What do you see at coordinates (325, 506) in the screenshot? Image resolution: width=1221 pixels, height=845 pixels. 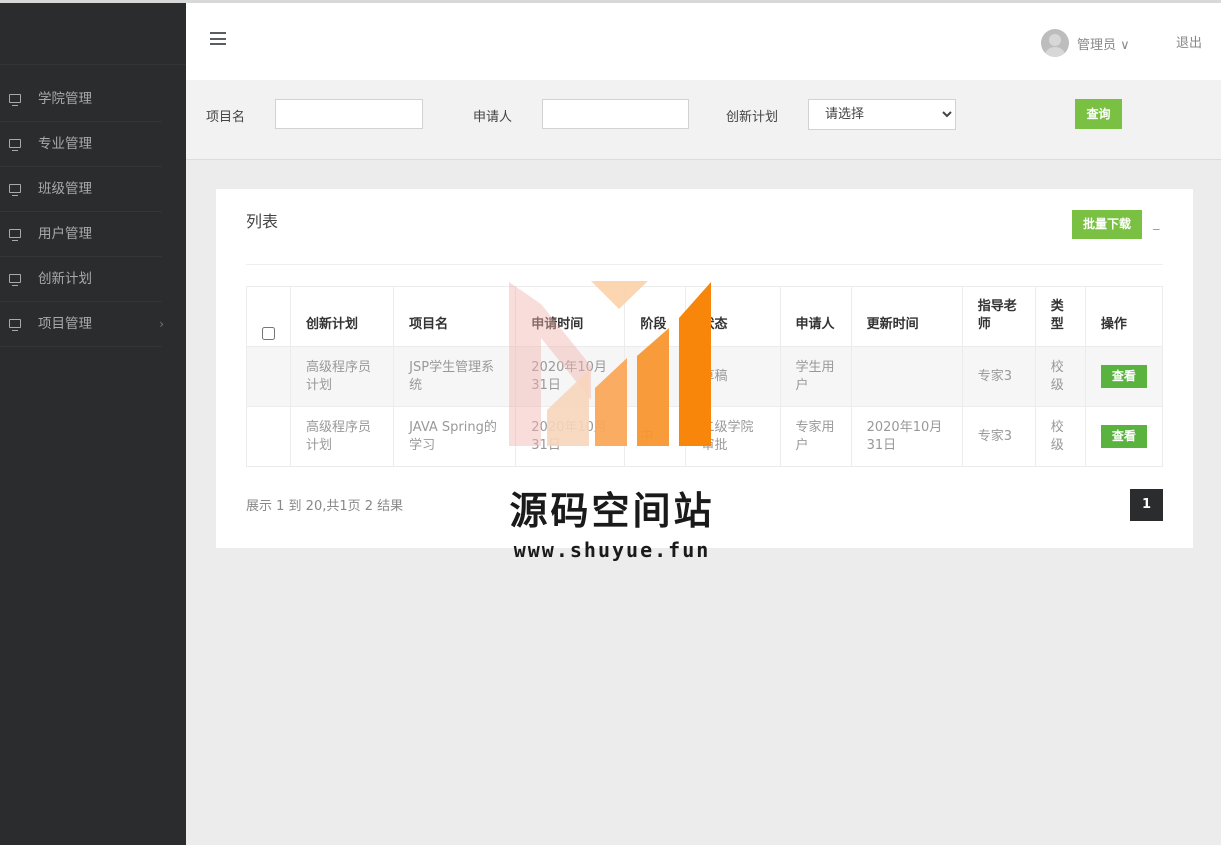 I see `pagination-info: 展示 1 到 20,共1页 2 结果` at bounding box center [325, 506].